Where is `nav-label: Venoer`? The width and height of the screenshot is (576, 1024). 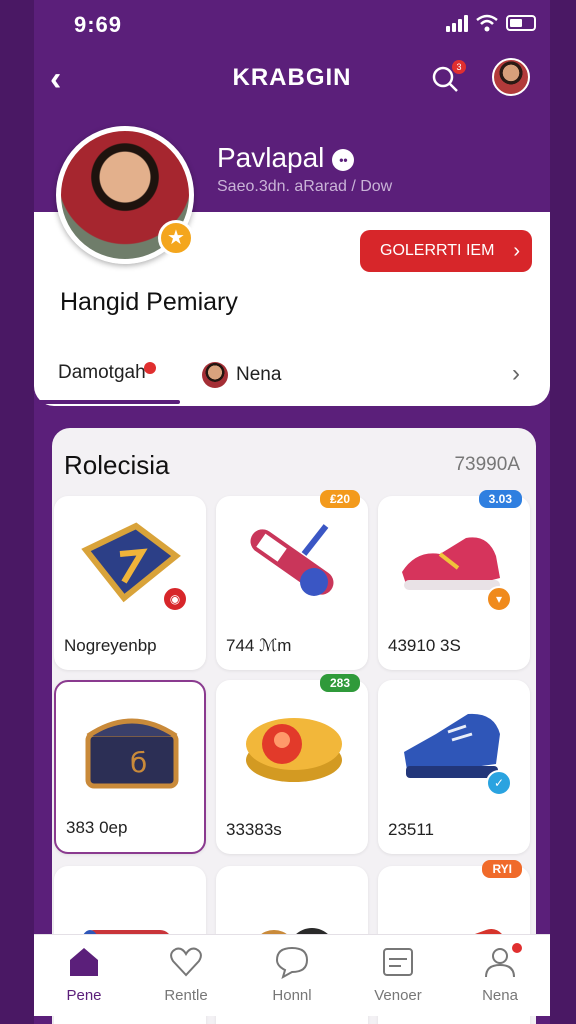 nav-label: Venoer is located at coordinates (398, 995).